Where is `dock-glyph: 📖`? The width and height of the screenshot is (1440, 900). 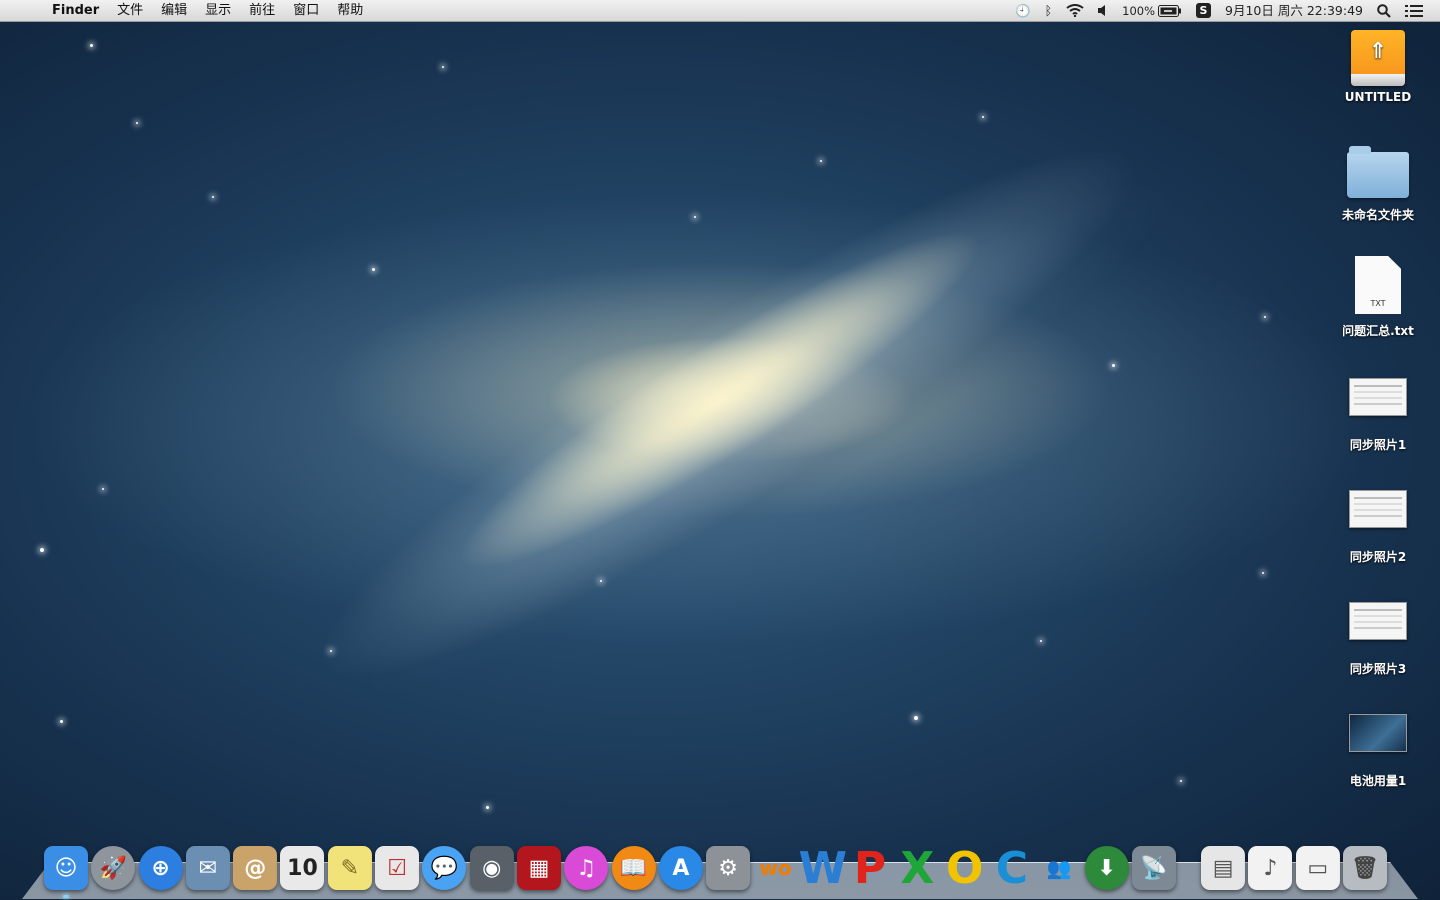 dock-glyph: 📖 is located at coordinates (633, 868).